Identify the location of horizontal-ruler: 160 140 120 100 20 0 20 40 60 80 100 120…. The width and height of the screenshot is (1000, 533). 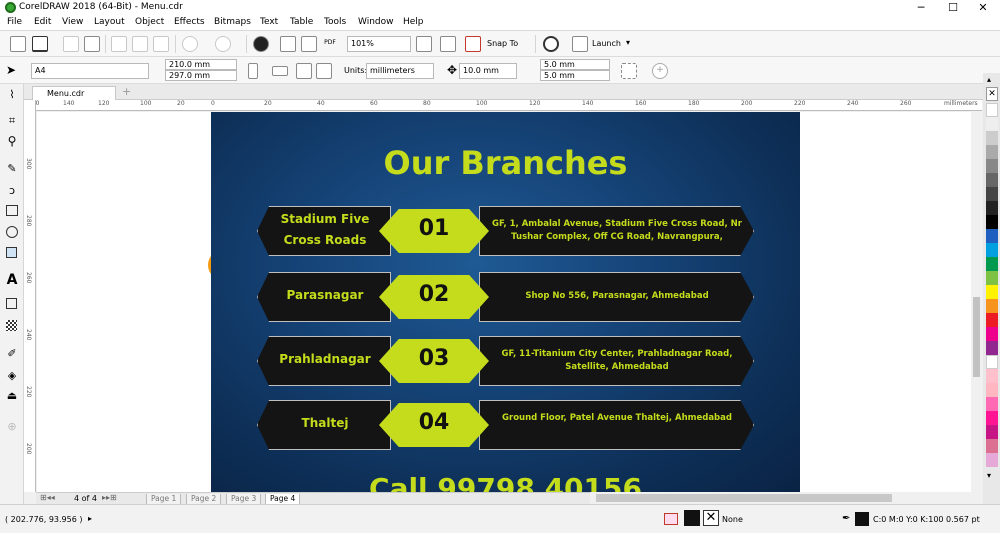
(505, 105).